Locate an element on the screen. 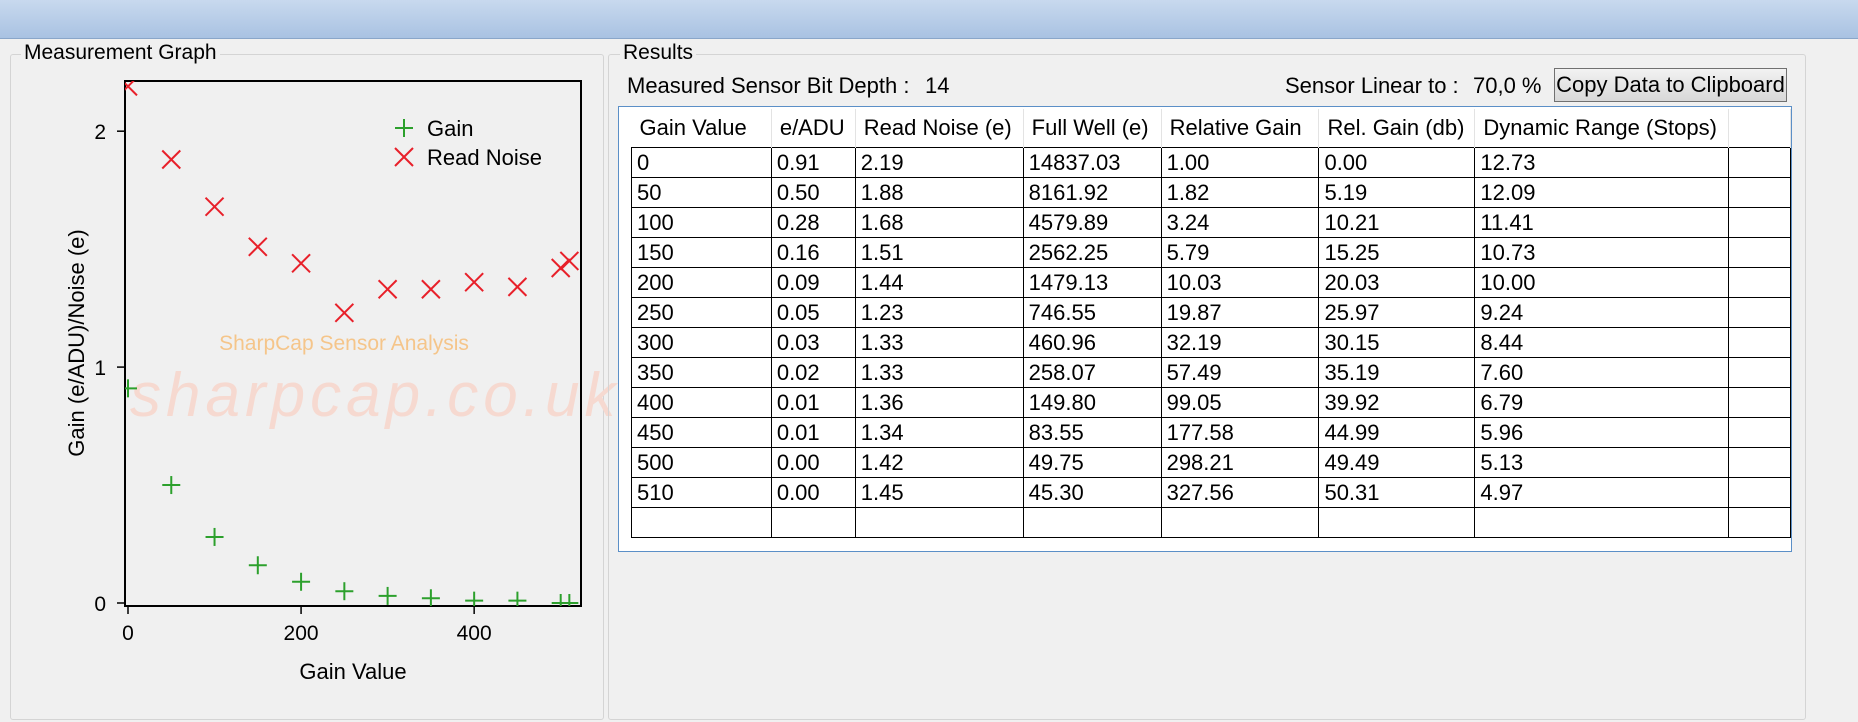 This screenshot has height=722, width=1858. table-cell: 57.49 is located at coordinates (1240, 372).